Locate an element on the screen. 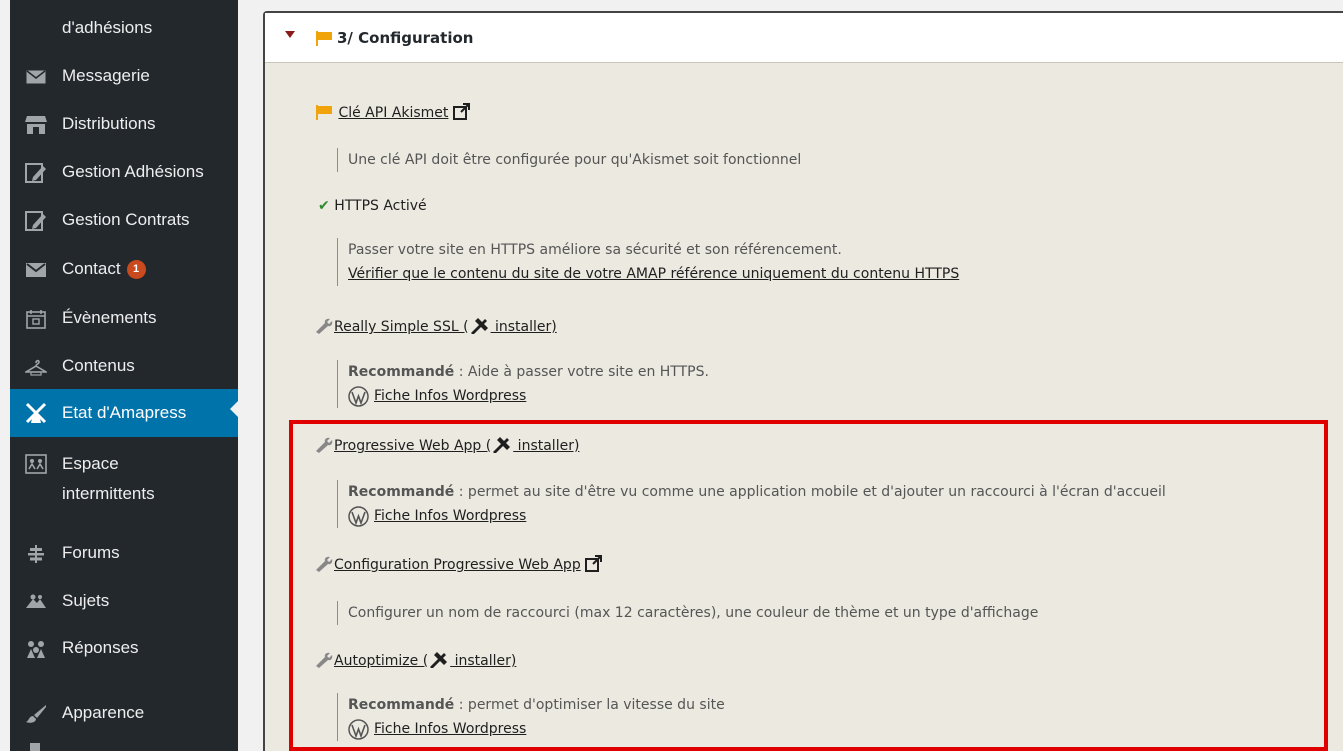 Image resolution: width=1343 pixels, height=751 pixels. sidebar-item-label: Apparence is located at coordinates (103, 712).